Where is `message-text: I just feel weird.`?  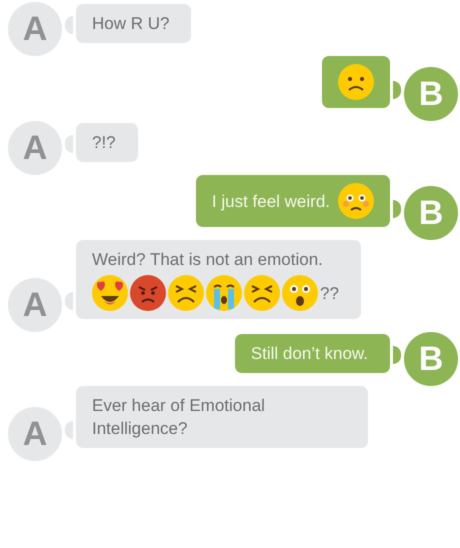
message-text: I just feel weird. is located at coordinates (271, 201).